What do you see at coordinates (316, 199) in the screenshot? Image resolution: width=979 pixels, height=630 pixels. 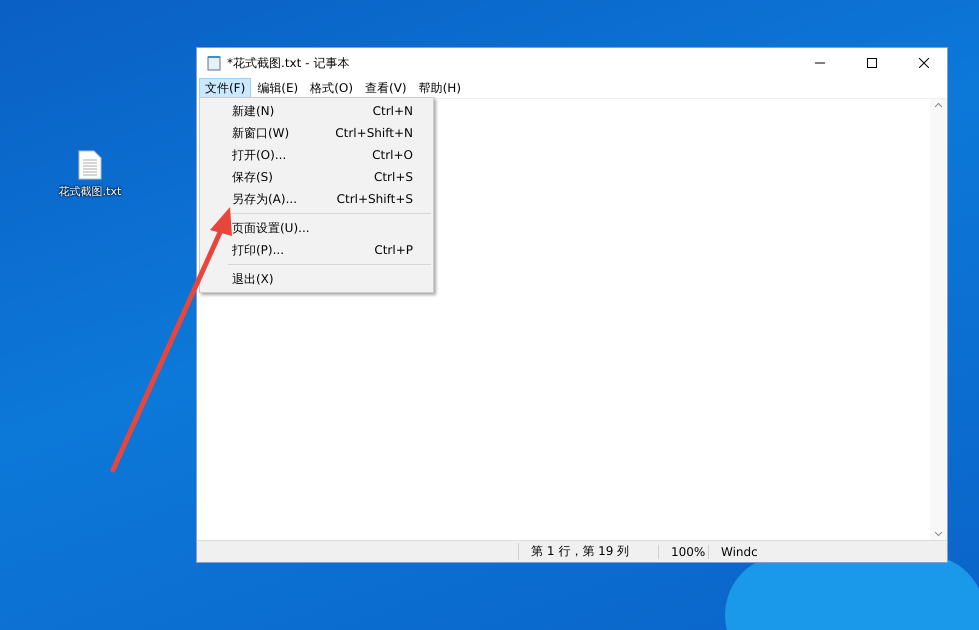 I see `menu-entry: 另存为(A)... Ctrl+Shift+S` at bounding box center [316, 199].